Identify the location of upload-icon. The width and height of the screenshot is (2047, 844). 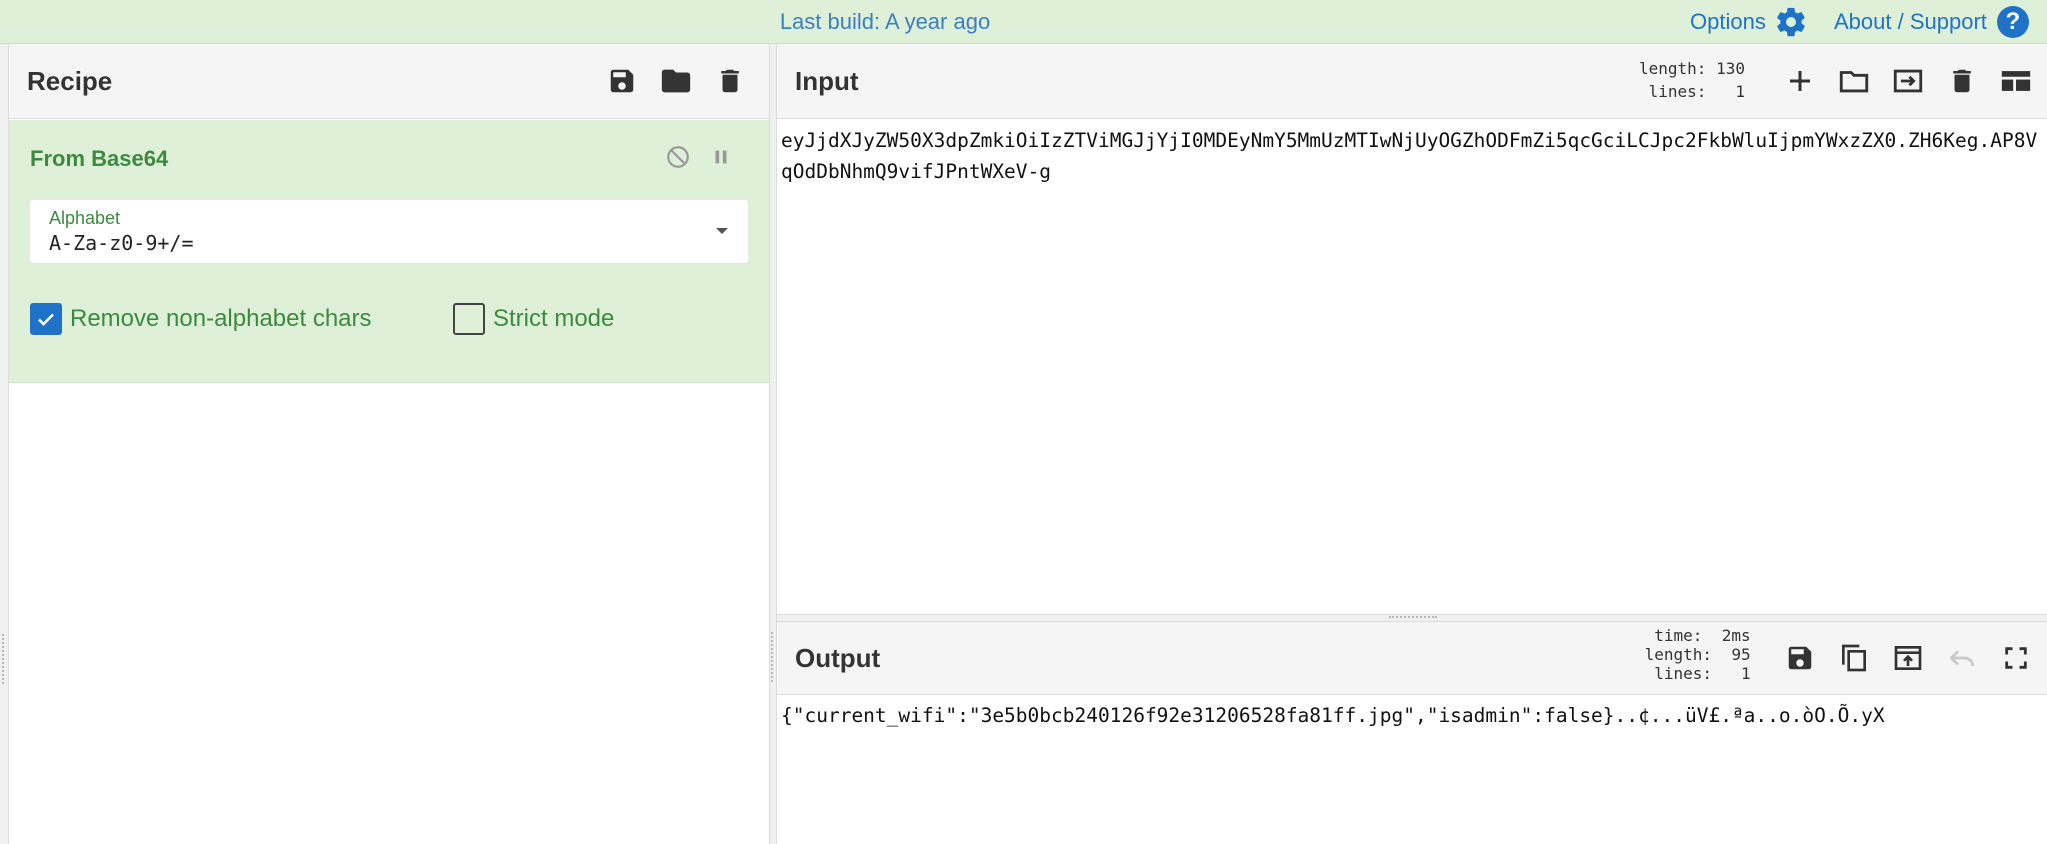
(1908, 658).